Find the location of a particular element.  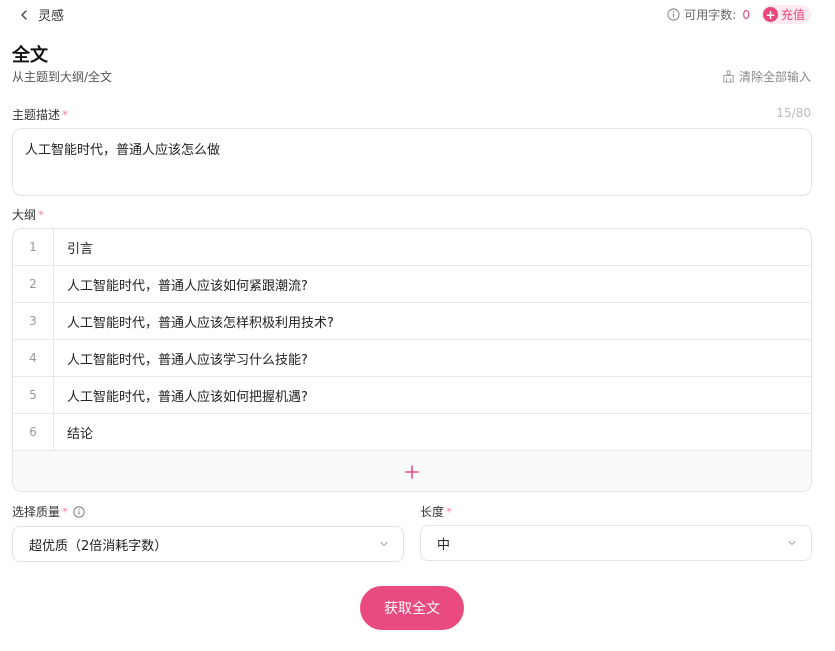

clear-all-button: 清除全部输入 is located at coordinates (766, 76).